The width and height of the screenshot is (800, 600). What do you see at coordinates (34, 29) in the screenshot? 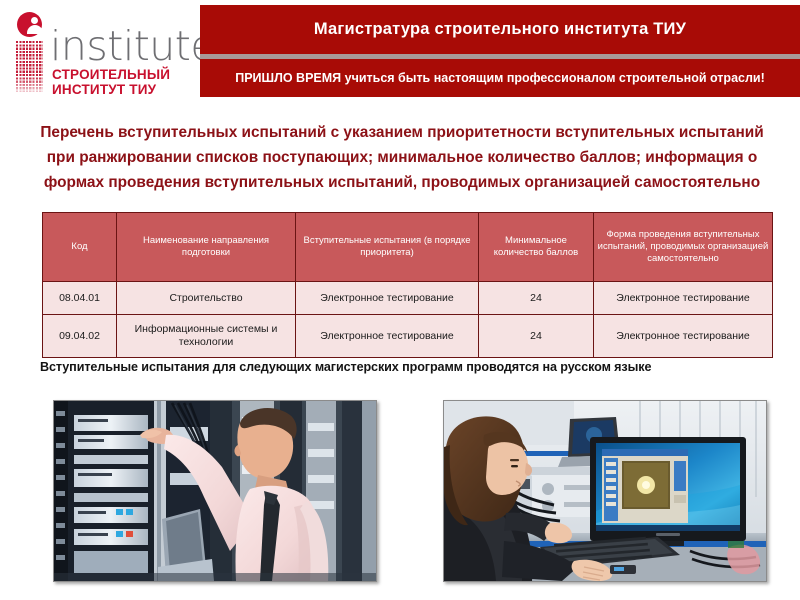
I see `person-body-shape` at bounding box center [34, 29].